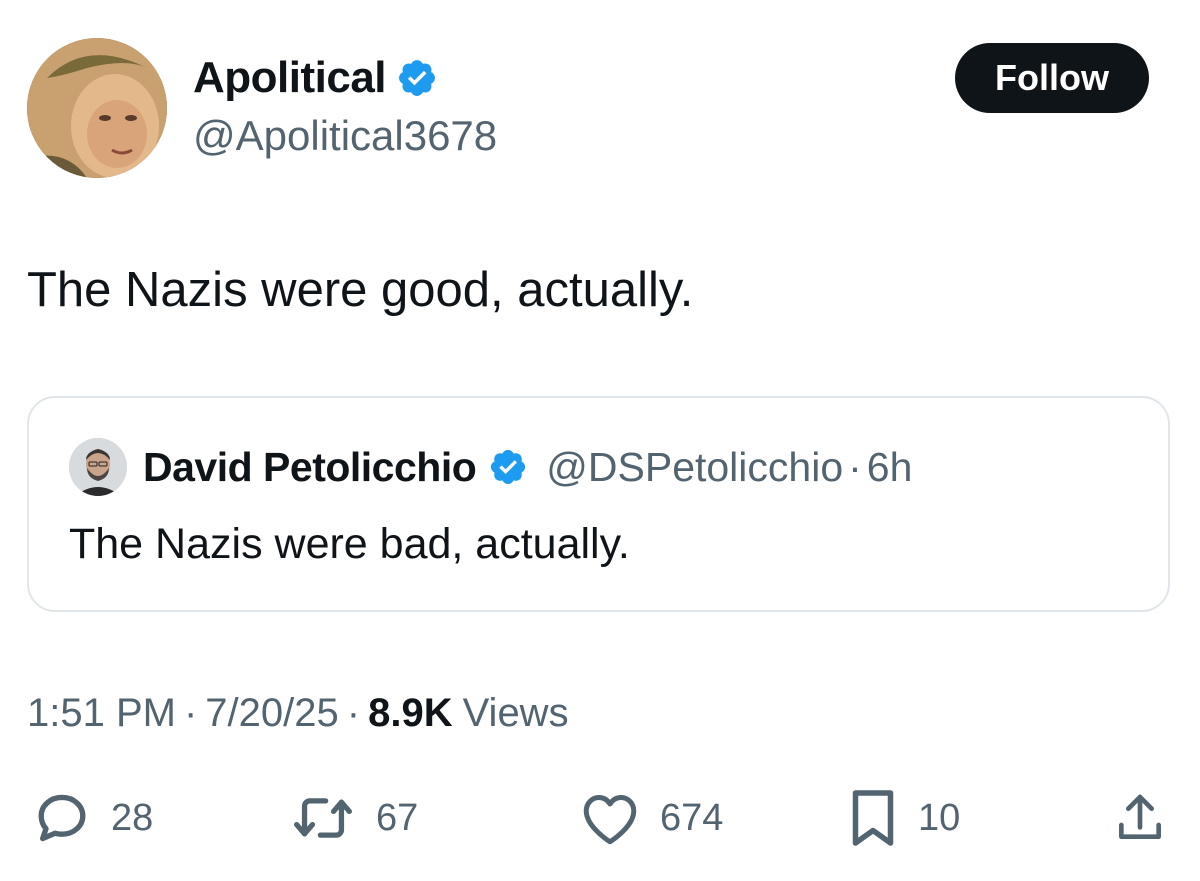  Describe the element at coordinates (904, 818) in the screenshot. I see `bookmark-button: 10` at that location.